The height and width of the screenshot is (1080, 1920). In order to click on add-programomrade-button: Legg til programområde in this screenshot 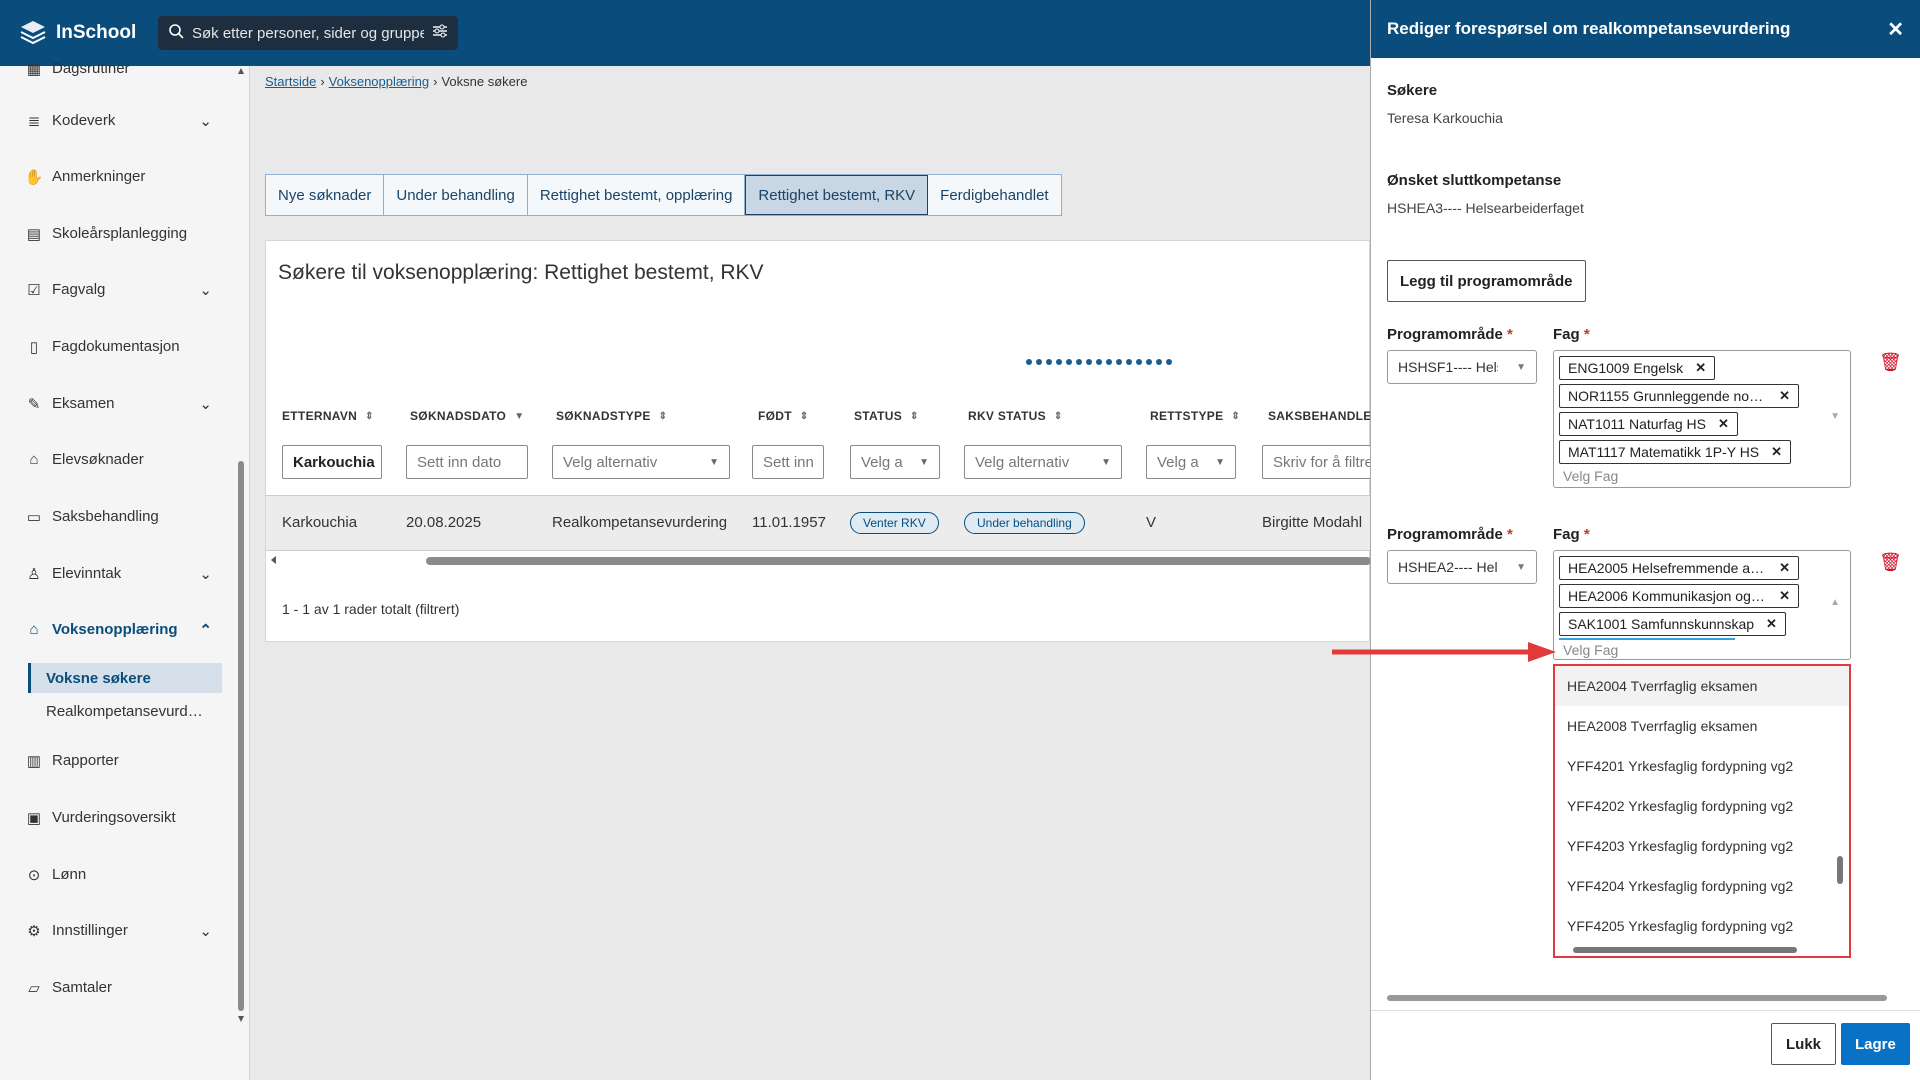, I will do `click(1486, 281)`.